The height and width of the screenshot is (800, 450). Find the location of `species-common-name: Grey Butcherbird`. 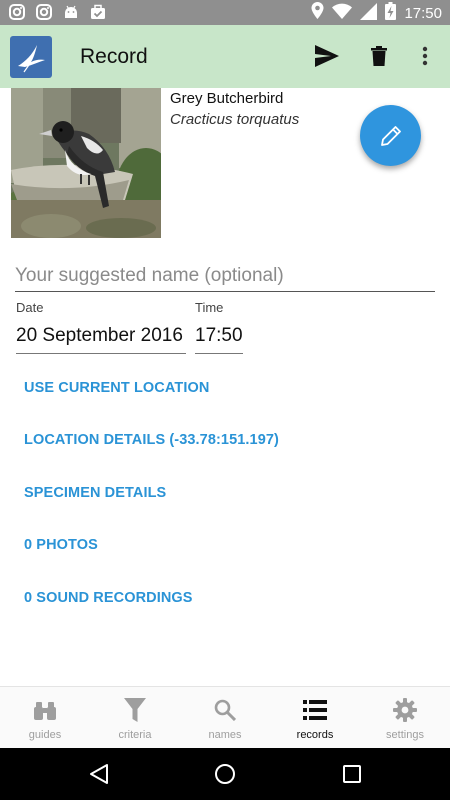

species-common-name: Grey Butcherbird is located at coordinates (227, 98).